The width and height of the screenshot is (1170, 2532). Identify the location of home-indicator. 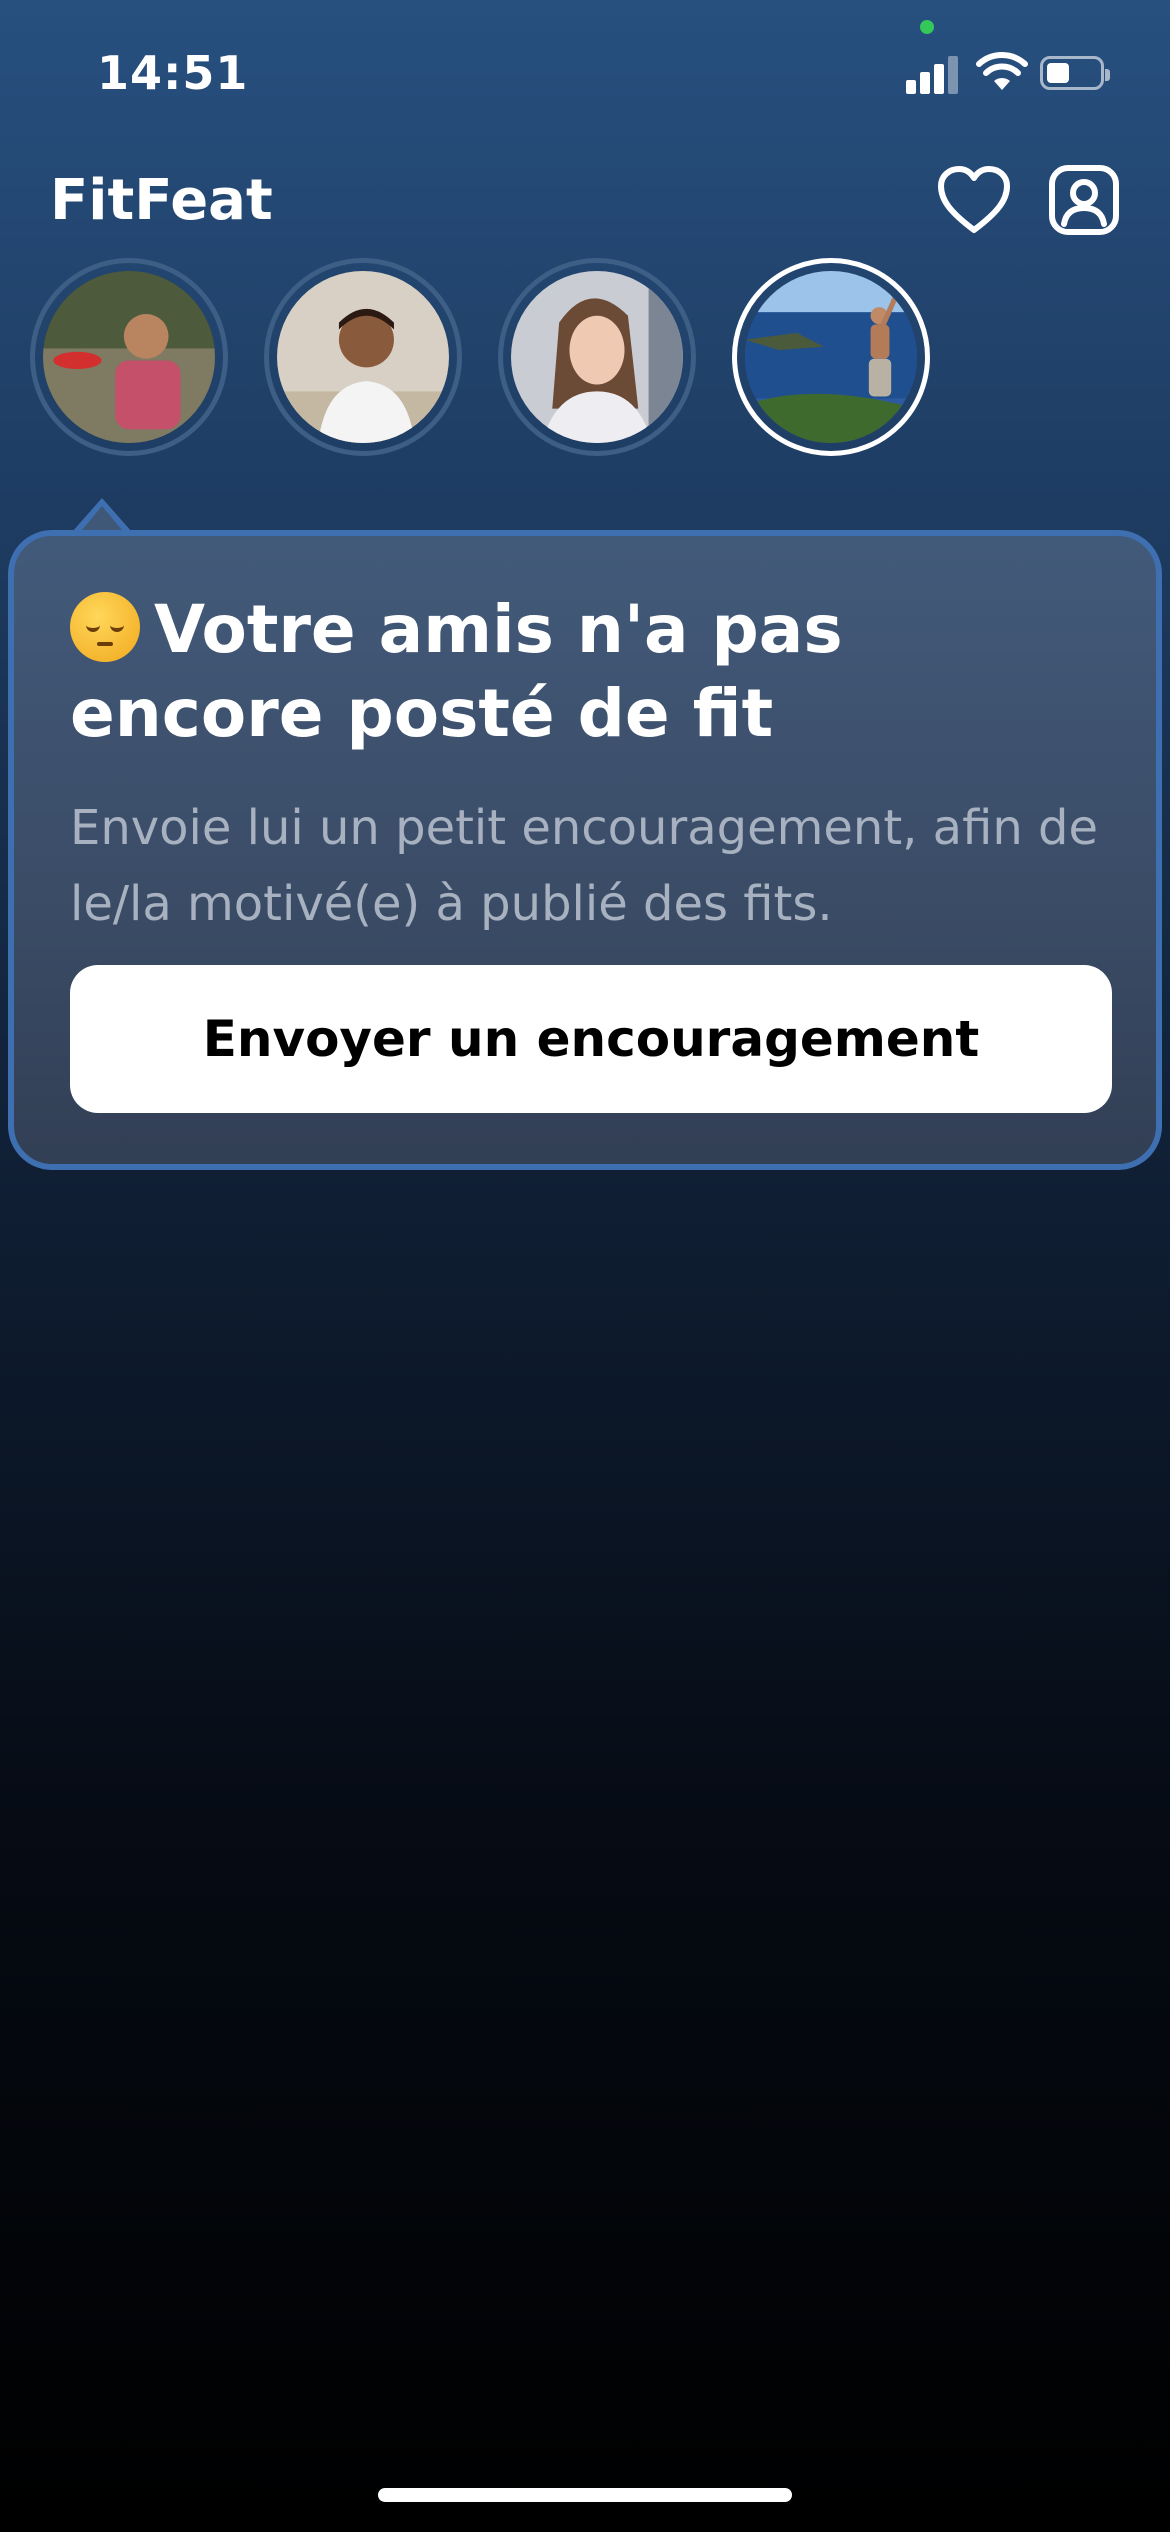
(585, 2495).